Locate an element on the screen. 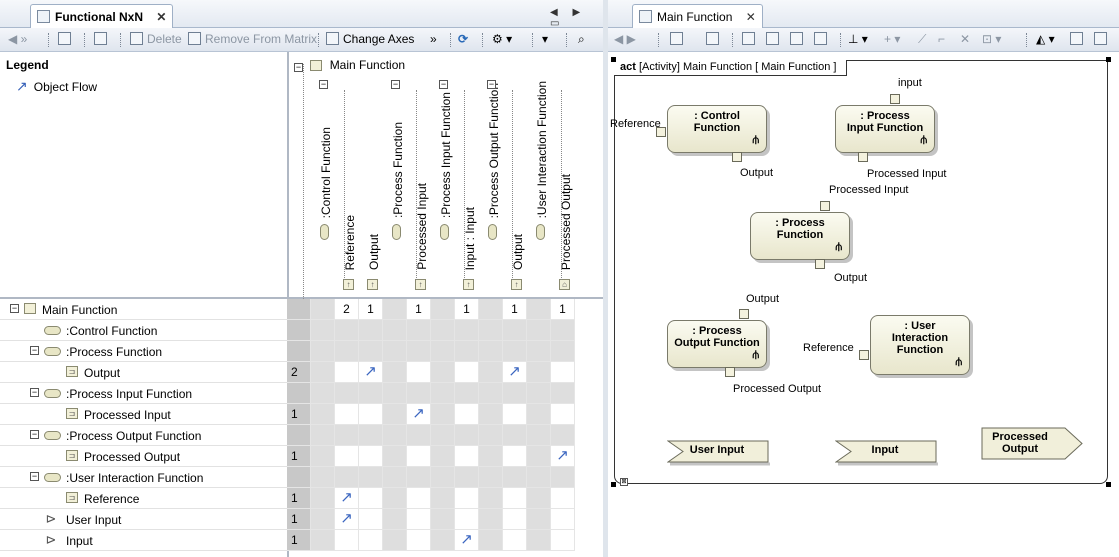 This screenshot has width=1119, height=557. matrix-row-header: ⊳ User Input is located at coordinates (143, 519).